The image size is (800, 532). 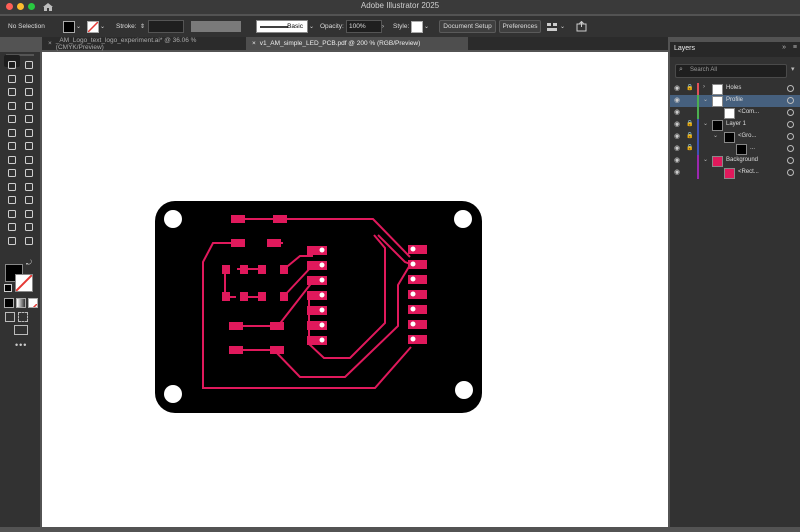 What do you see at coordinates (12, 185) in the screenshot?
I see `mesh-tool-icon` at bounding box center [12, 185].